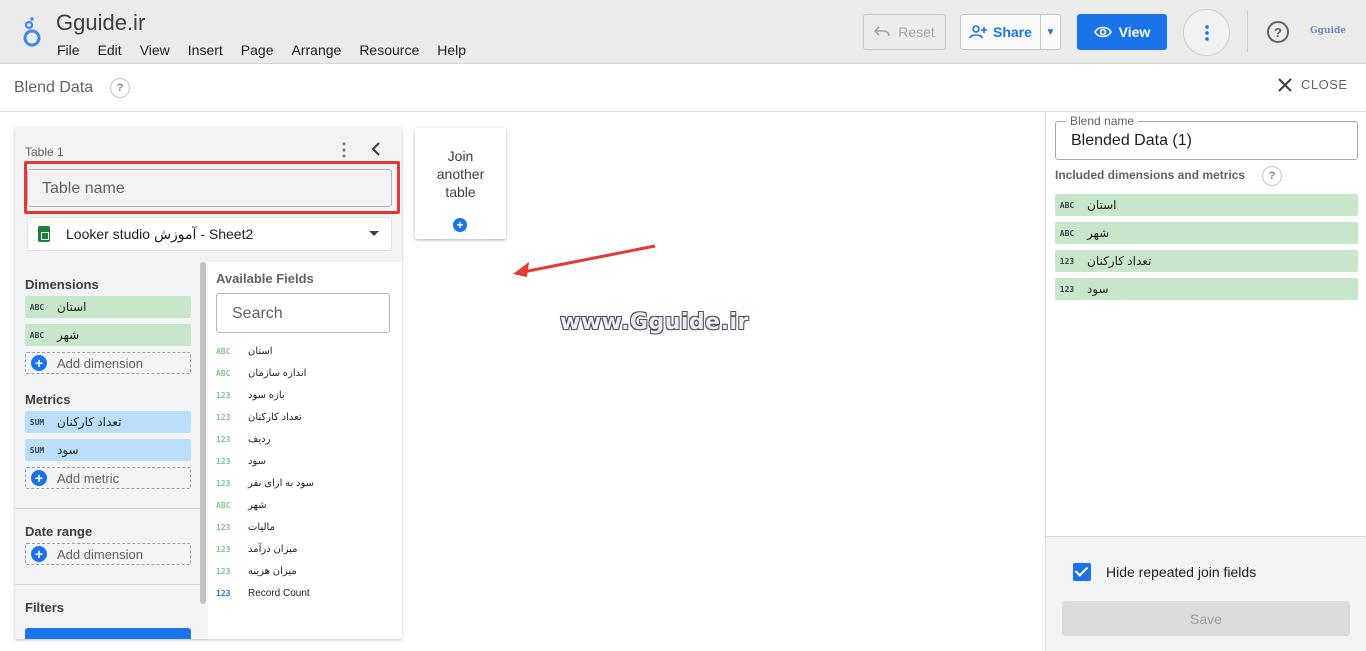  Describe the element at coordinates (212, 187) in the screenshot. I see `highlight-box` at that location.